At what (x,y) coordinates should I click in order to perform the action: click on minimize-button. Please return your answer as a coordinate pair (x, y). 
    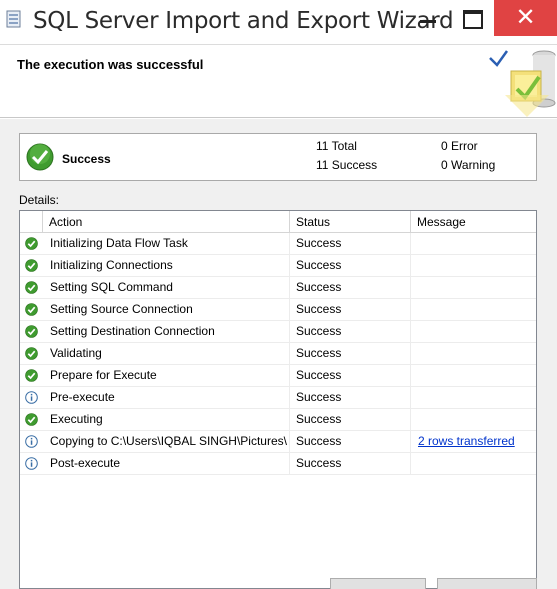
    Looking at the image, I should click on (428, 18).